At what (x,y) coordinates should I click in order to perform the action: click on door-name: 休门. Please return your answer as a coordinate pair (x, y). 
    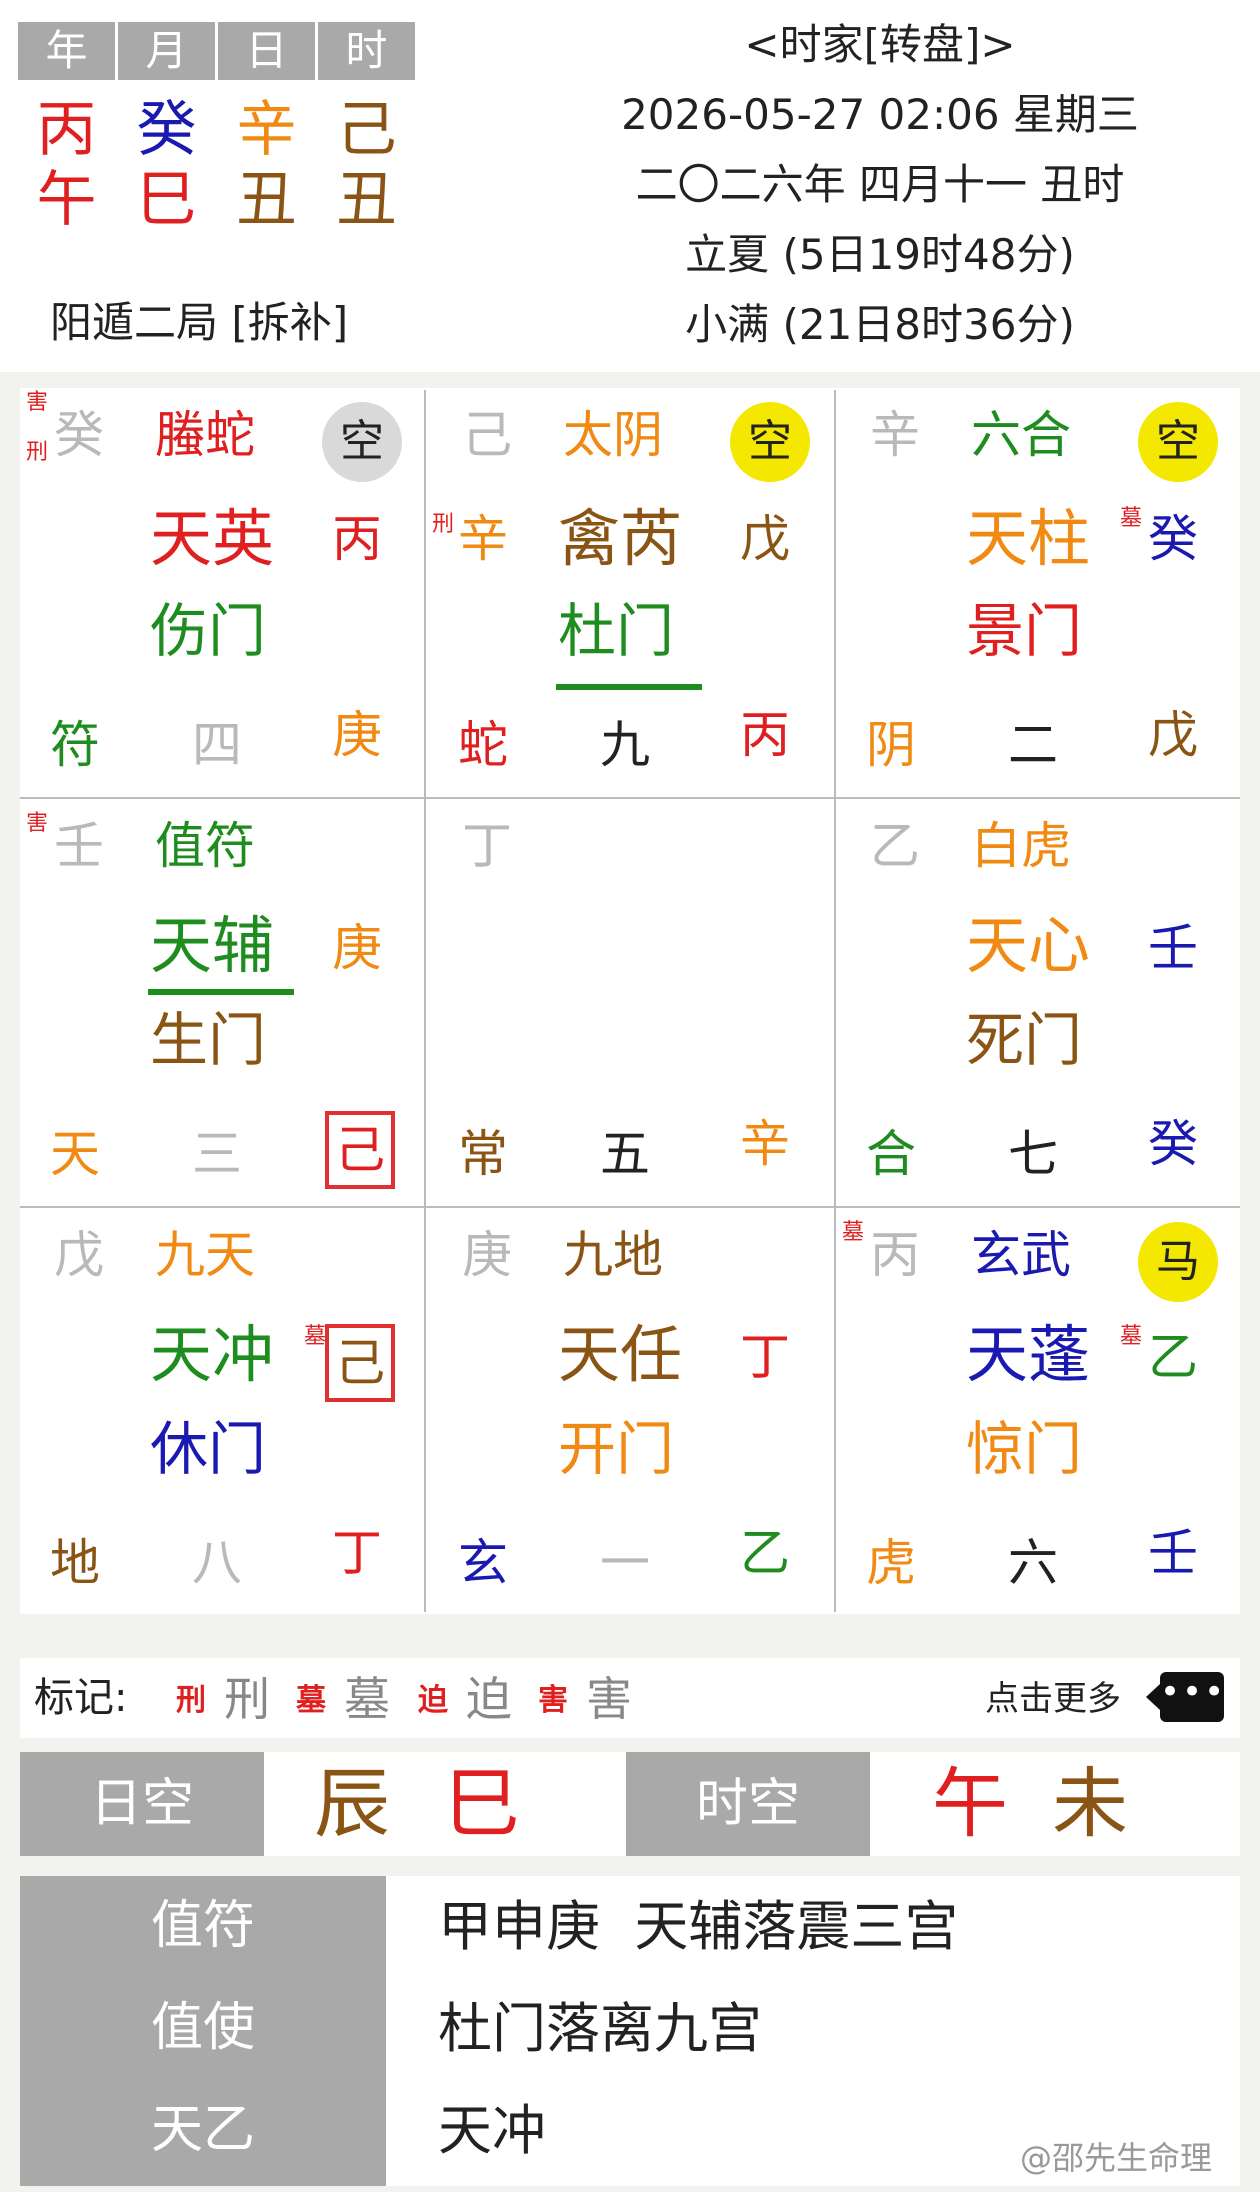
    Looking at the image, I should click on (208, 1449).